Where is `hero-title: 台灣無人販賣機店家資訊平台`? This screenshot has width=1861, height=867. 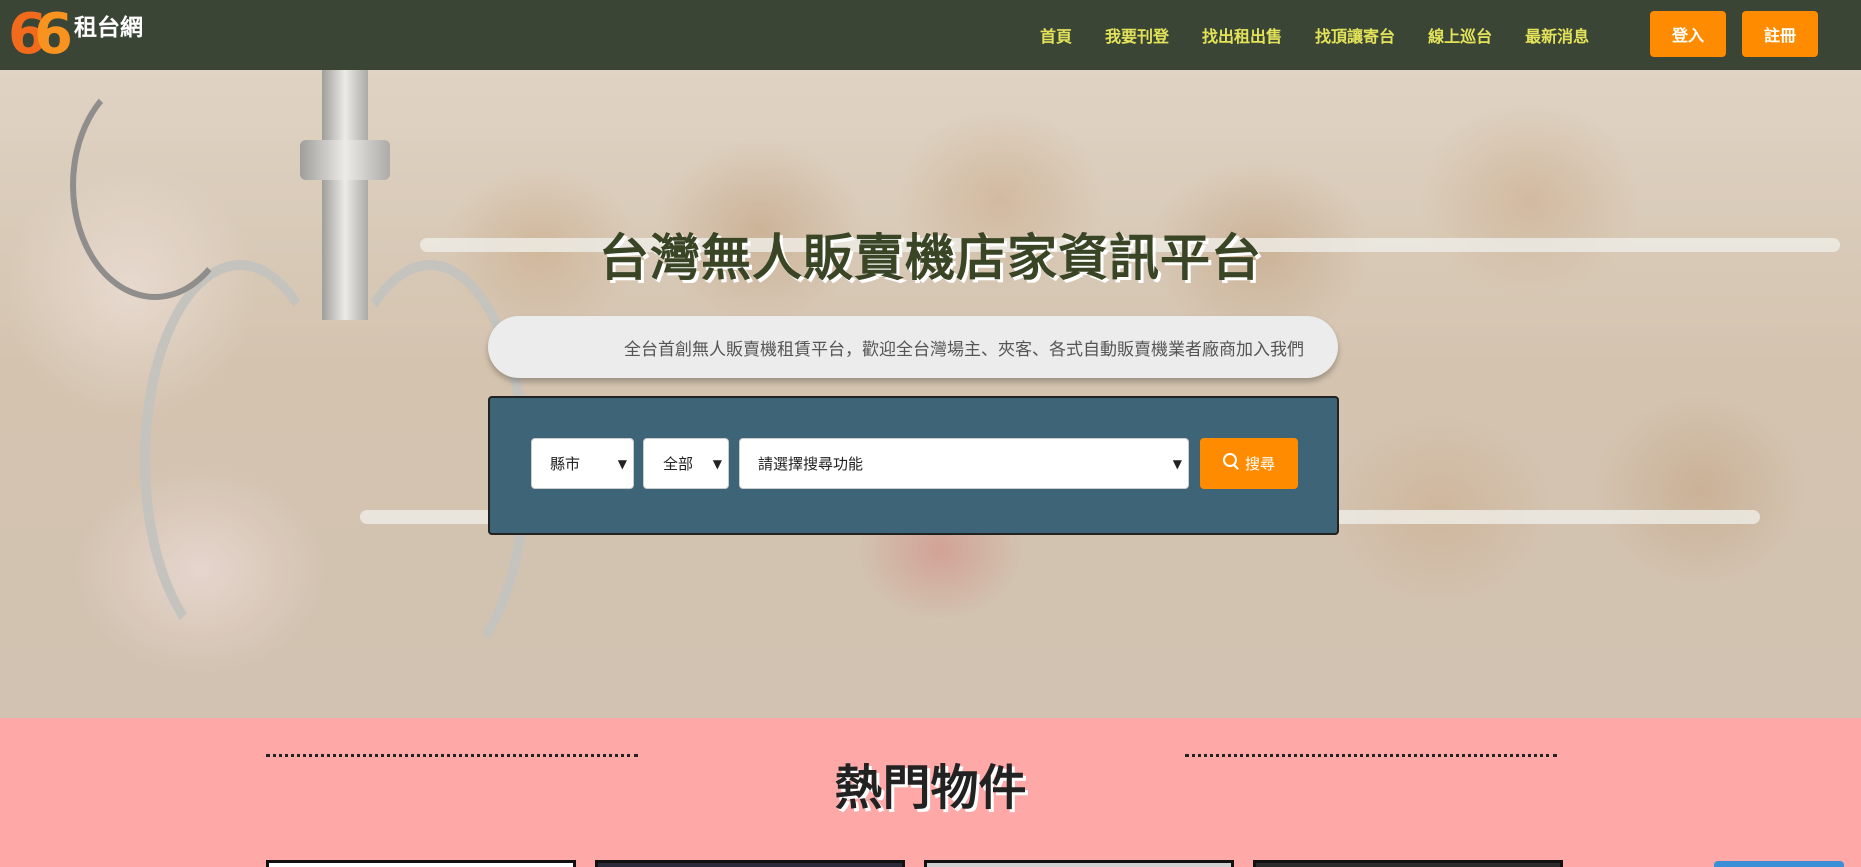
hero-title: 台灣無人販賣機店家資訊平台 is located at coordinates (930, 258).